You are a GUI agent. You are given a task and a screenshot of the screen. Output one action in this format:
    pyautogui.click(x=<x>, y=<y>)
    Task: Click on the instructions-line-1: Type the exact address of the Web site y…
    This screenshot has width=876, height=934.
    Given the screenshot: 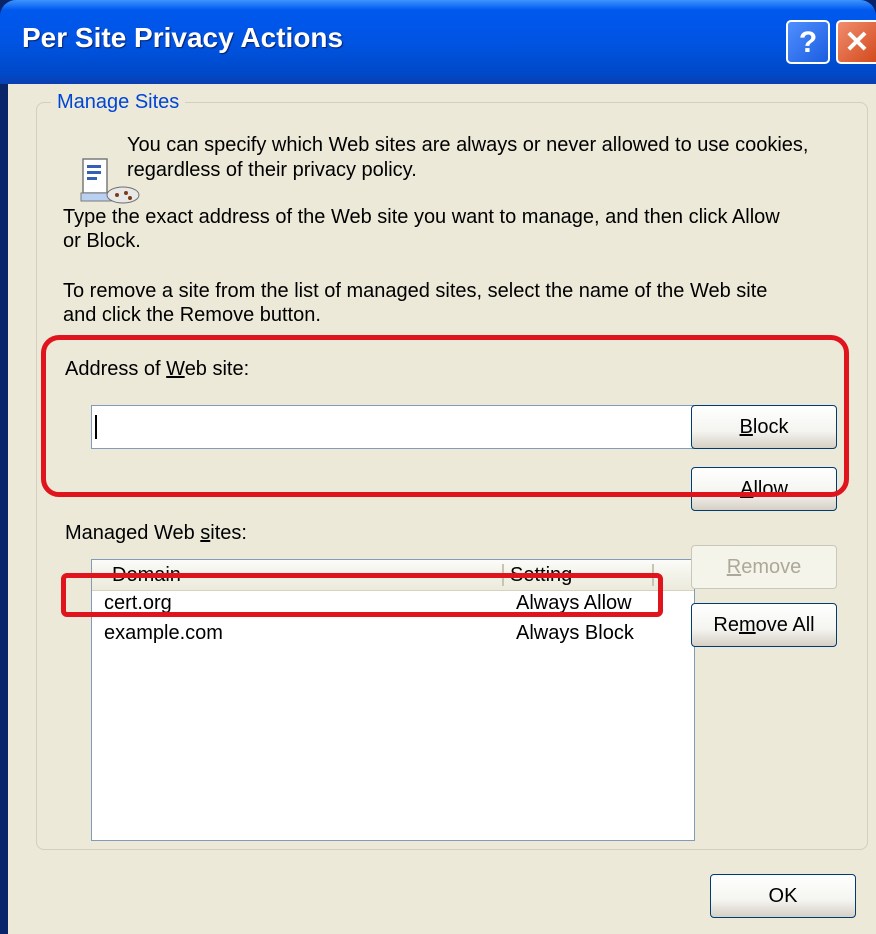 What is the action you would take?
    pyautogui.click(x=421, y=217)
    